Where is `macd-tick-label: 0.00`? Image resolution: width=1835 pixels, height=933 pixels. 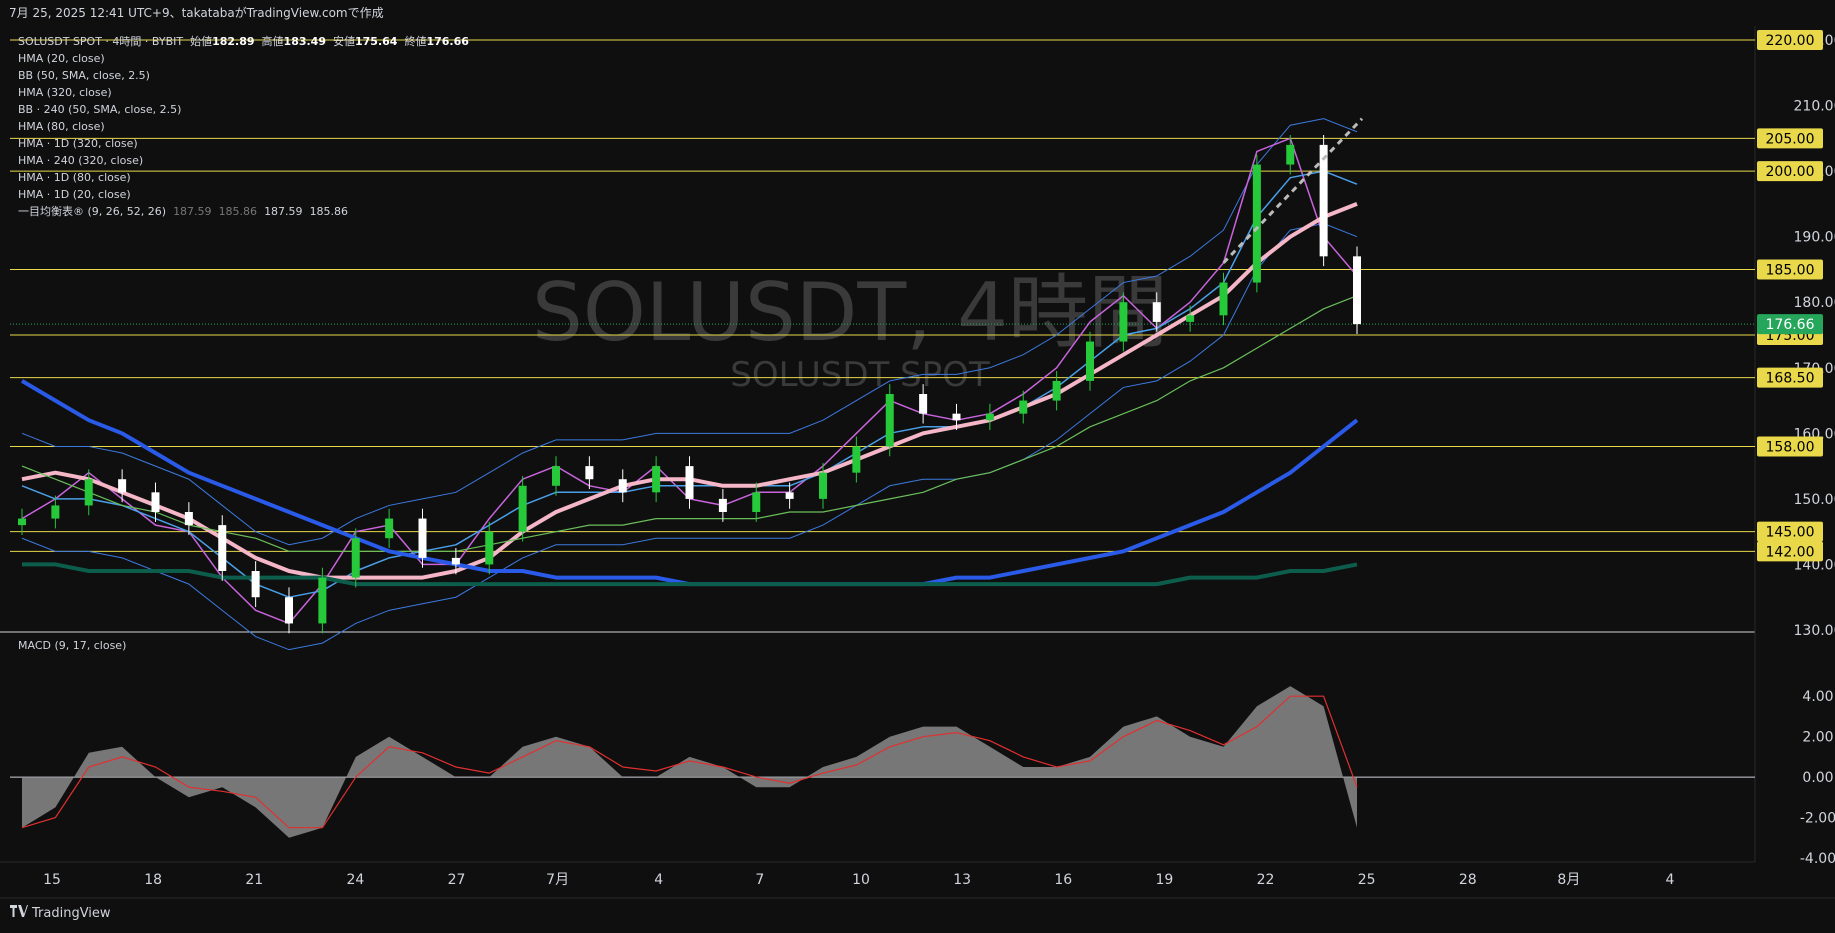 macd-tick-label: 0.00 is located at coordinates (1817, 778).